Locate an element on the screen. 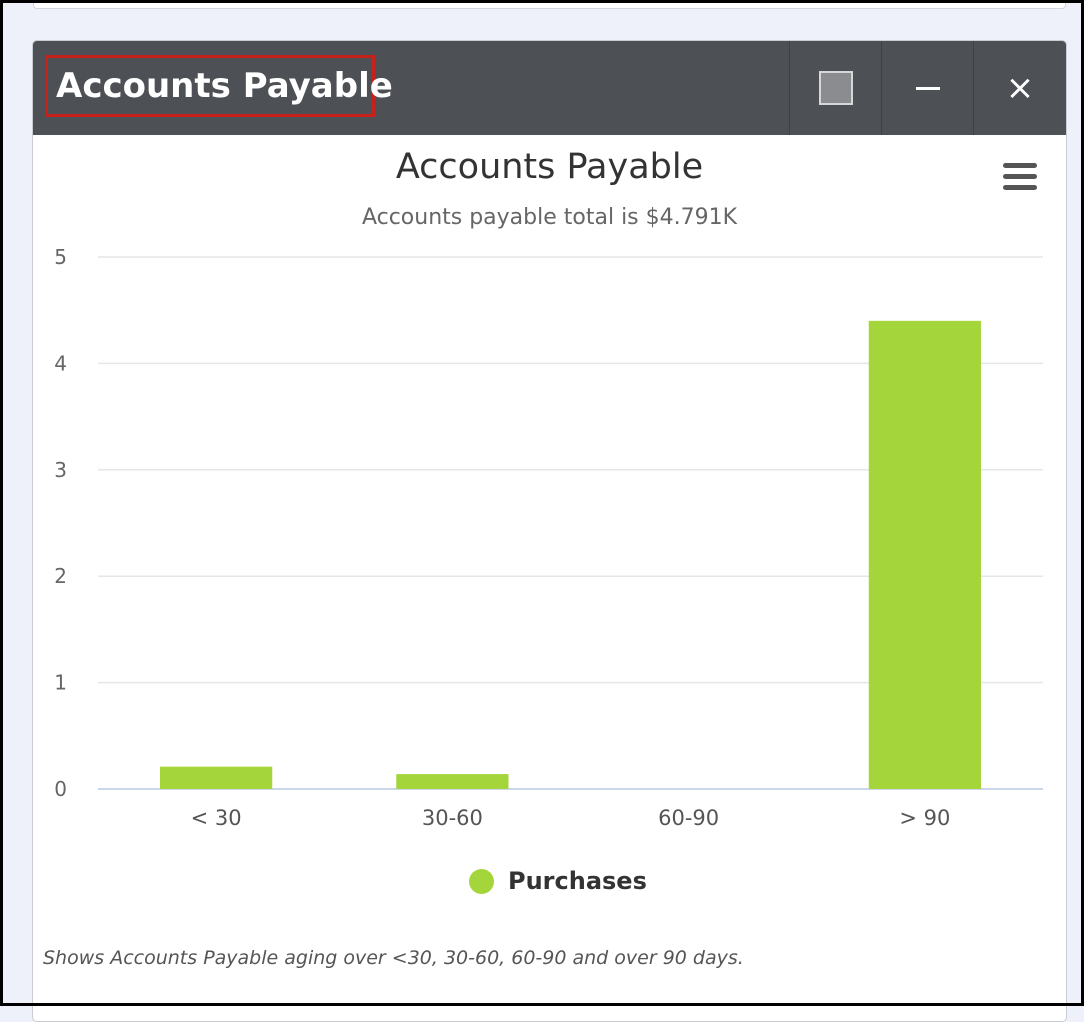  y-tick-label: 5 is located at coordinates (60, 257).